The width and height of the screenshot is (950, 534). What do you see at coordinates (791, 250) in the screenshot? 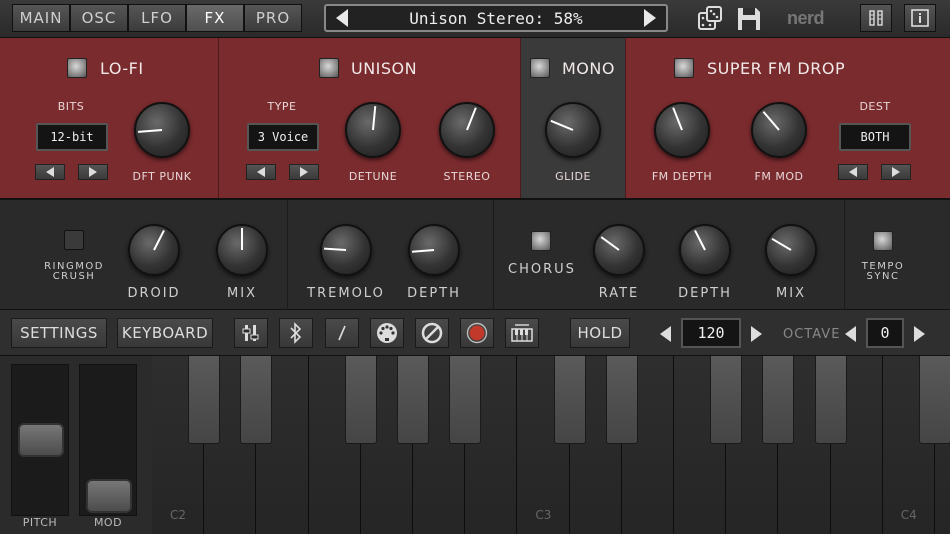
I see `chorus-mix-knob` at bounding box center [791, 250].